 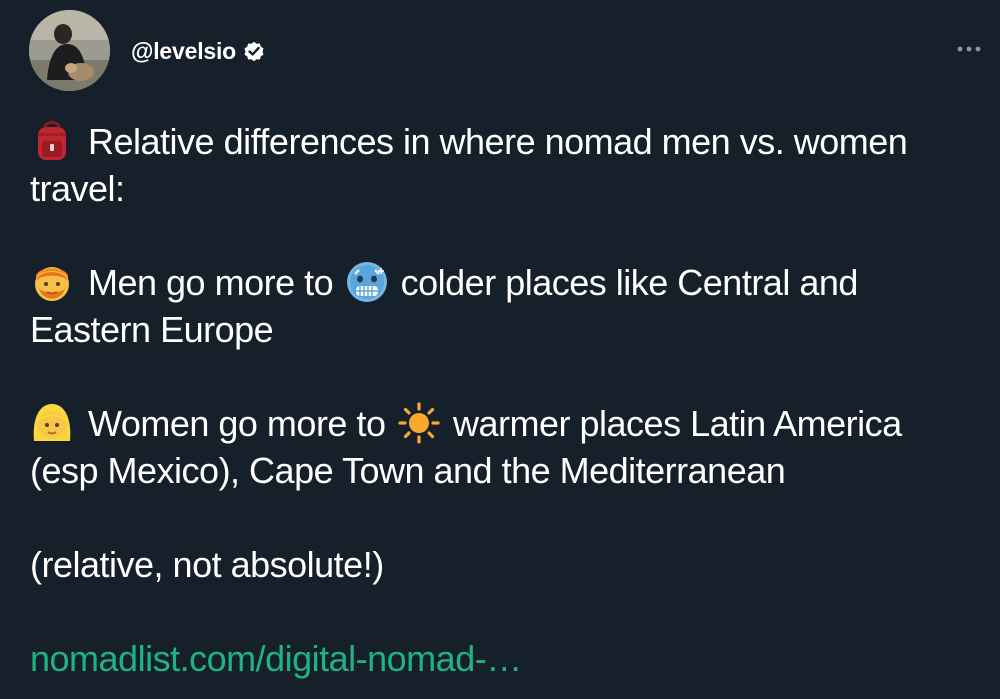 I want to click on sun-emoji, so click(x=419, y=423).